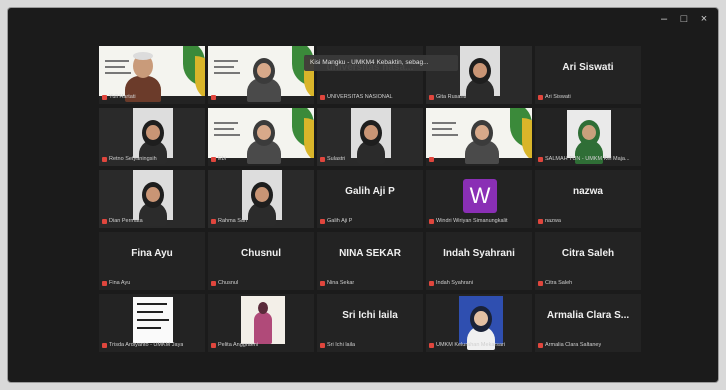  What do you see at coordinates (341, 345) in the screenshot?
I see `participant-name: Sri Ichi laila` at bounding box center [341, 345].